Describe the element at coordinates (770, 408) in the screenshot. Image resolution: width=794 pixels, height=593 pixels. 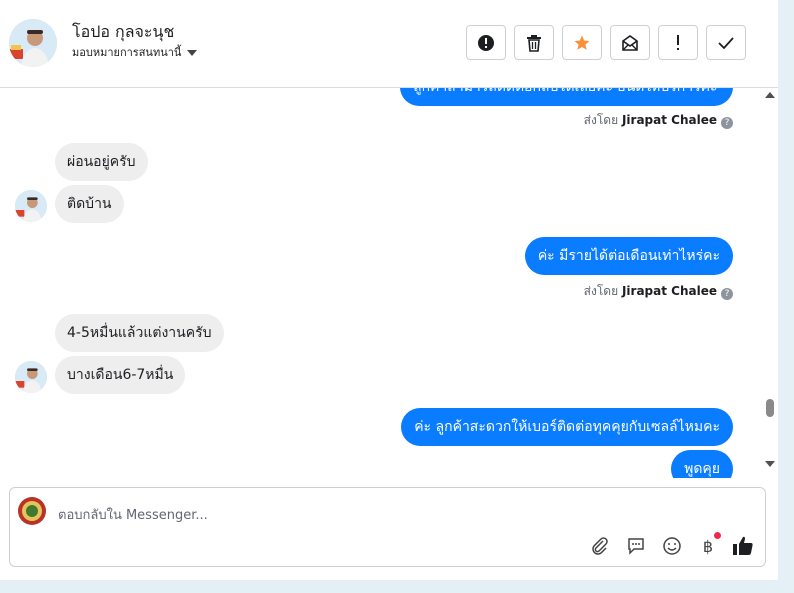
I see `scrollbar-thumb` at that location.